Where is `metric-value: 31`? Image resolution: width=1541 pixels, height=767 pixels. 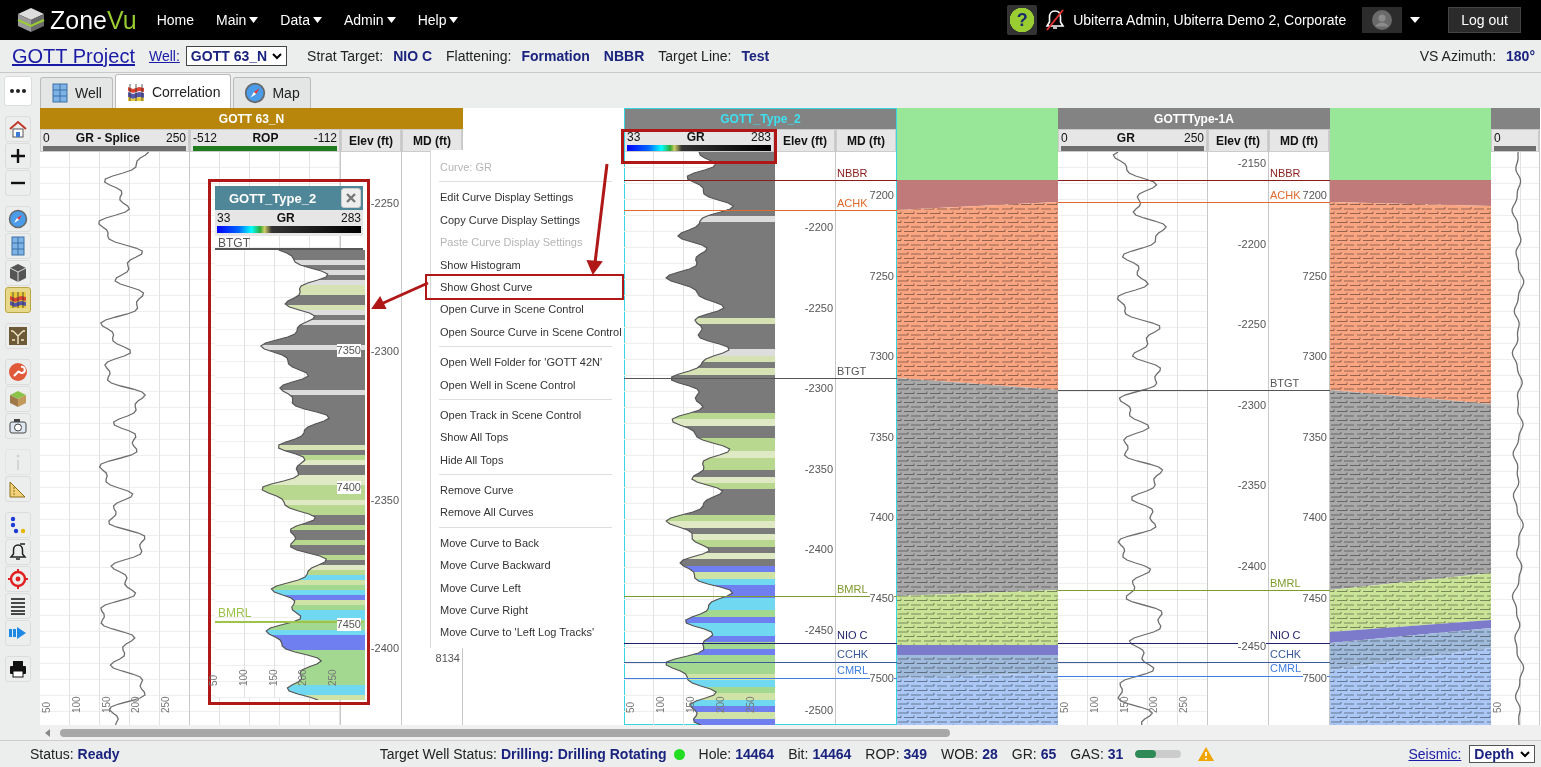
metric-value: 31 is located at coordinates (1115, 754).